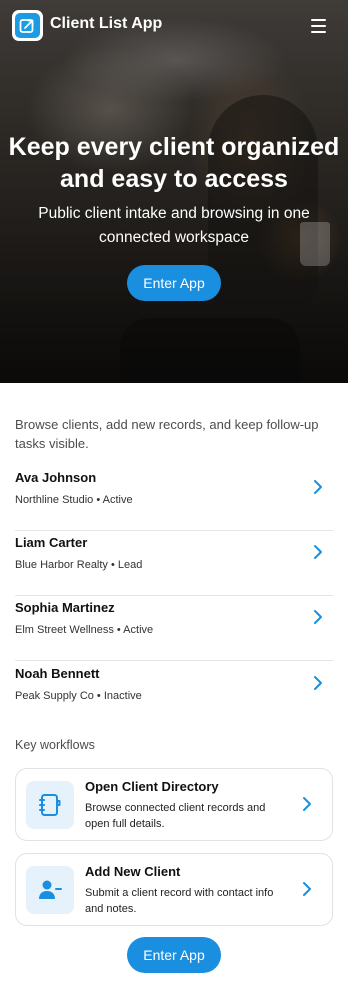 Image resolution: width=348 pixels, height=1003 pixels. I want to click on enter-app-button-bottom: Enter App, so click(174, 955).